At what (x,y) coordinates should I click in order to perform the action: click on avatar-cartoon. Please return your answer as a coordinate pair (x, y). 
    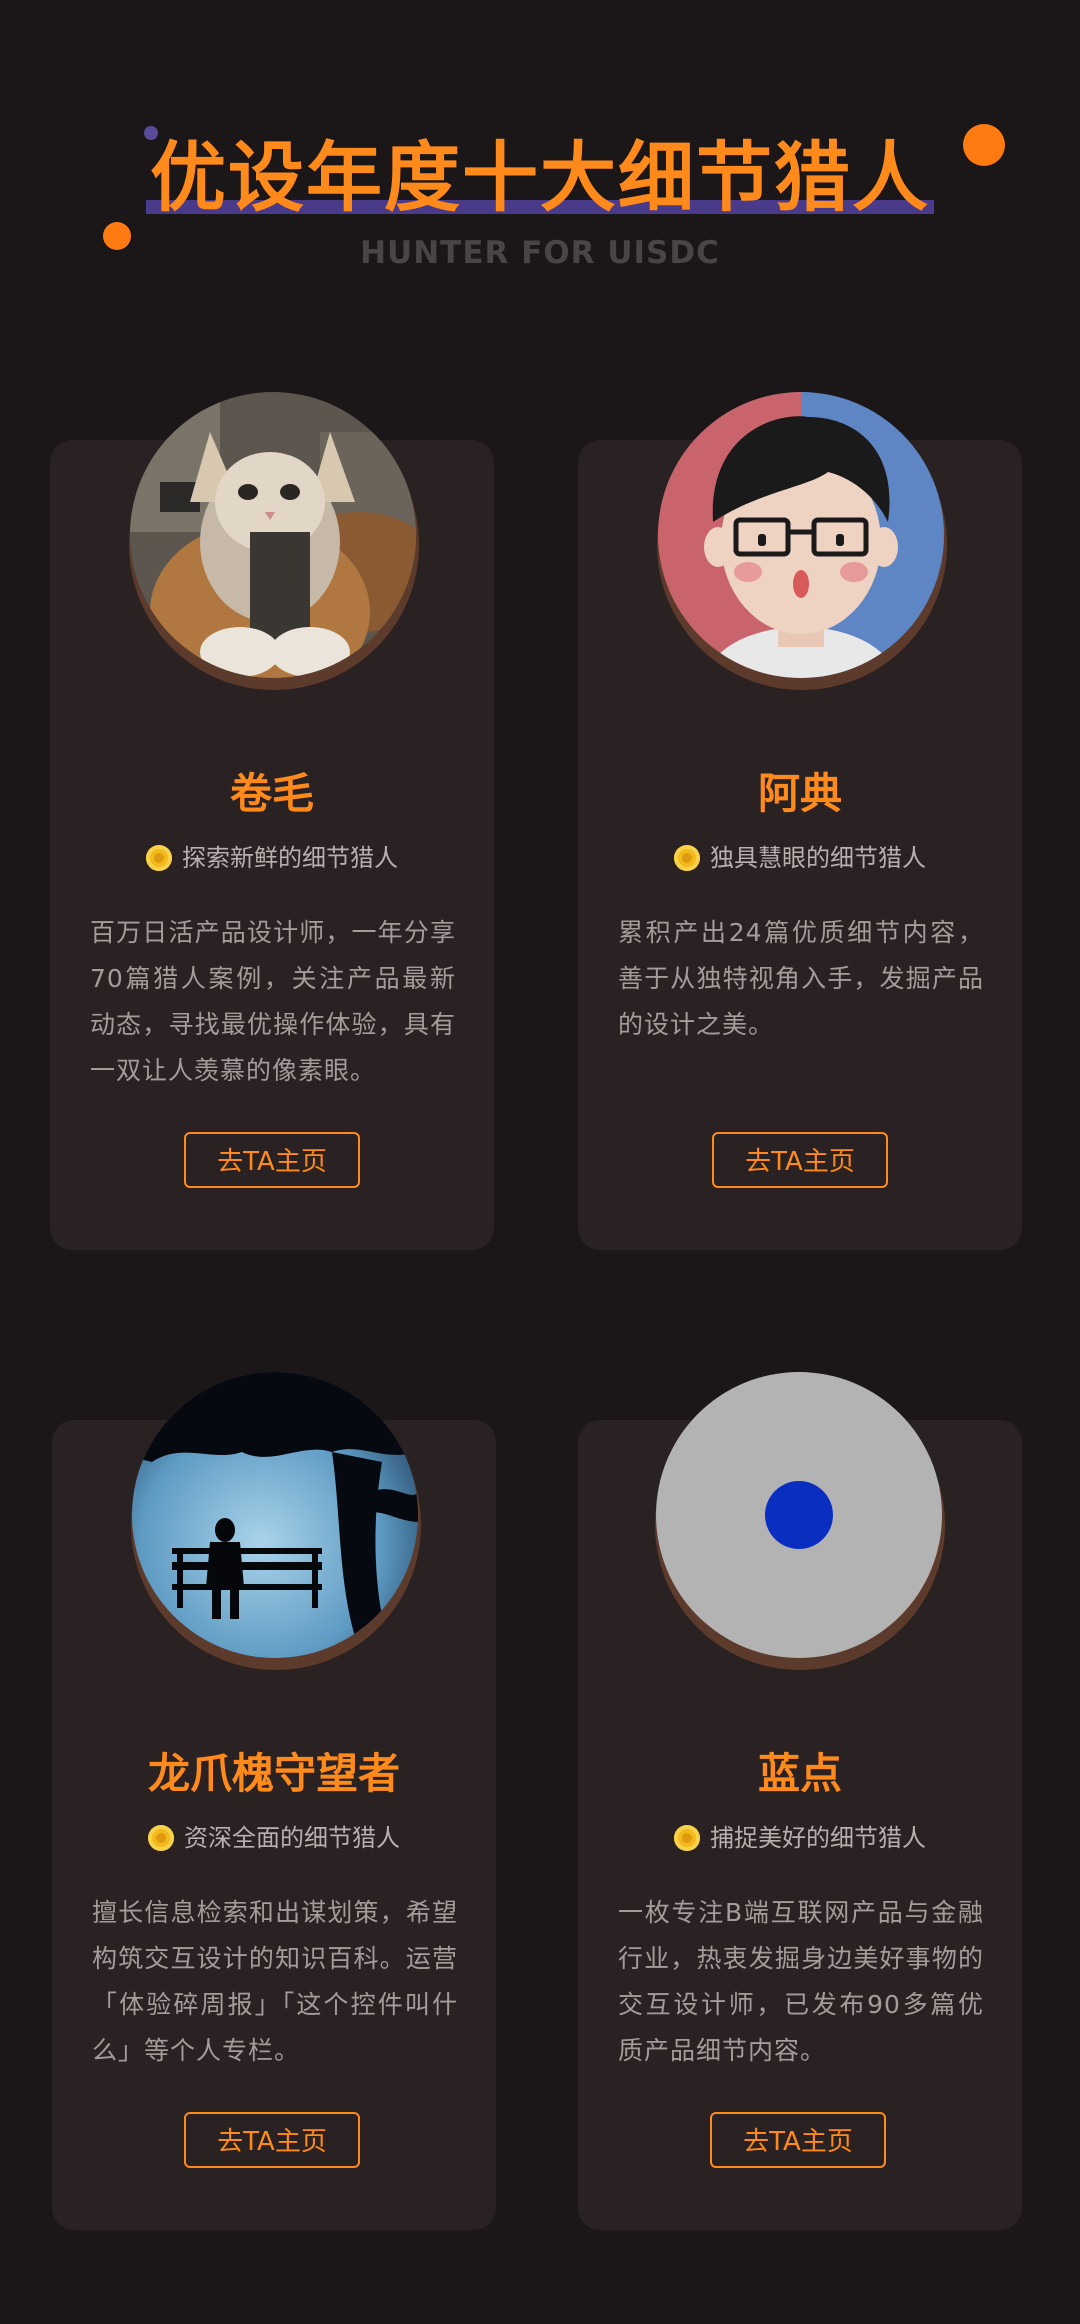
    Looking at the image, I should click on (801, 535).